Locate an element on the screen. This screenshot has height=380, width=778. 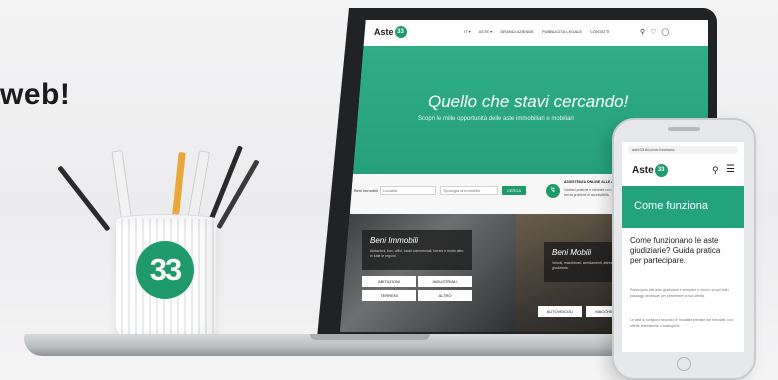
home-button is located at coordinates (684, 364).